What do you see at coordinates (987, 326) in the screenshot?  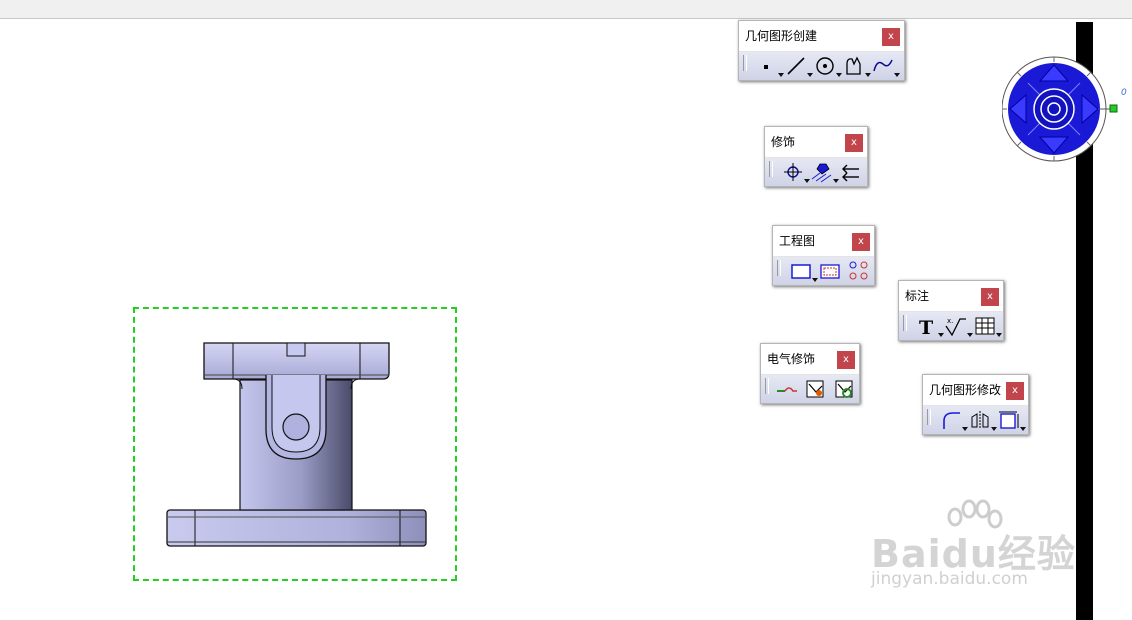 I see `table-icon` at bounding box center [987, 326].